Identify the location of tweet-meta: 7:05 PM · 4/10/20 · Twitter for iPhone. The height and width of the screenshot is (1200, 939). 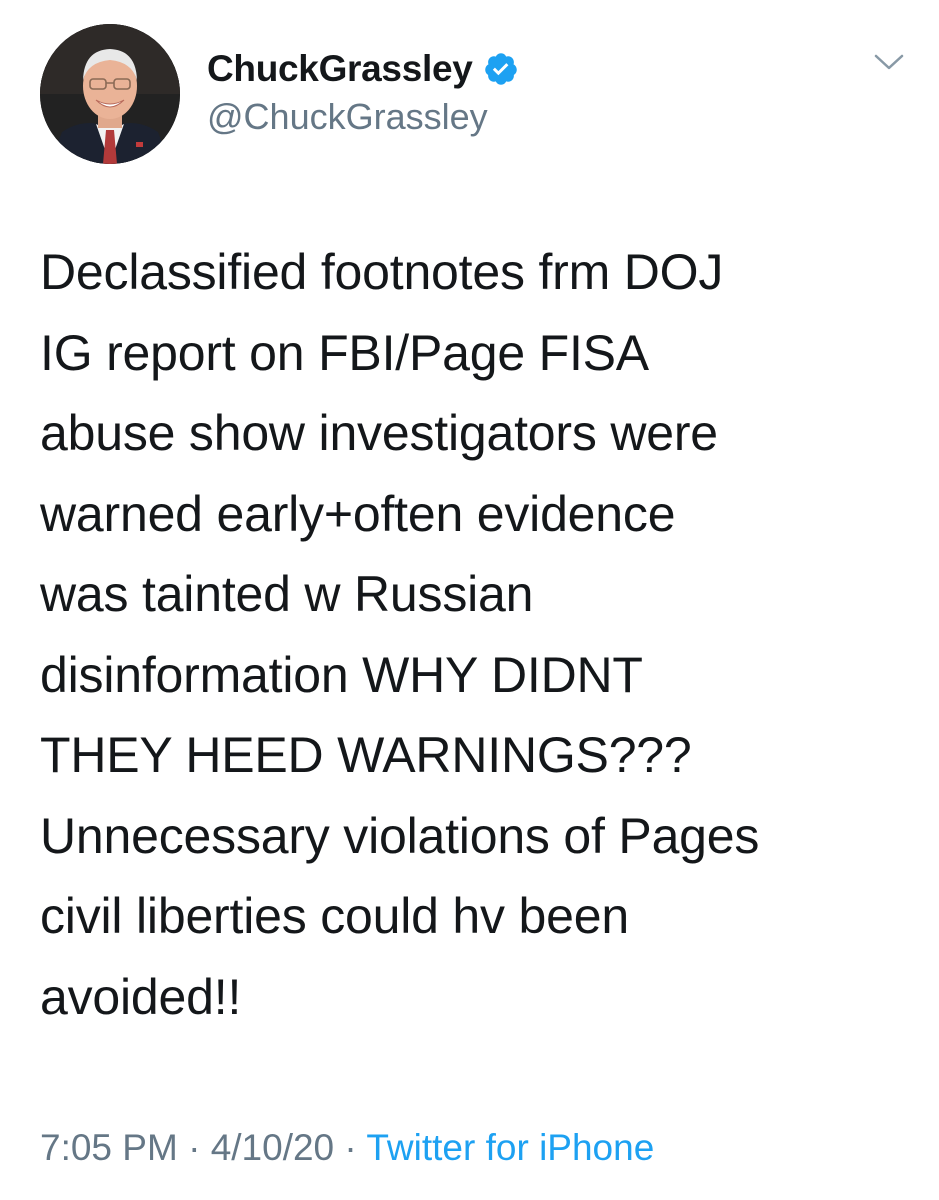
(347, 1148).